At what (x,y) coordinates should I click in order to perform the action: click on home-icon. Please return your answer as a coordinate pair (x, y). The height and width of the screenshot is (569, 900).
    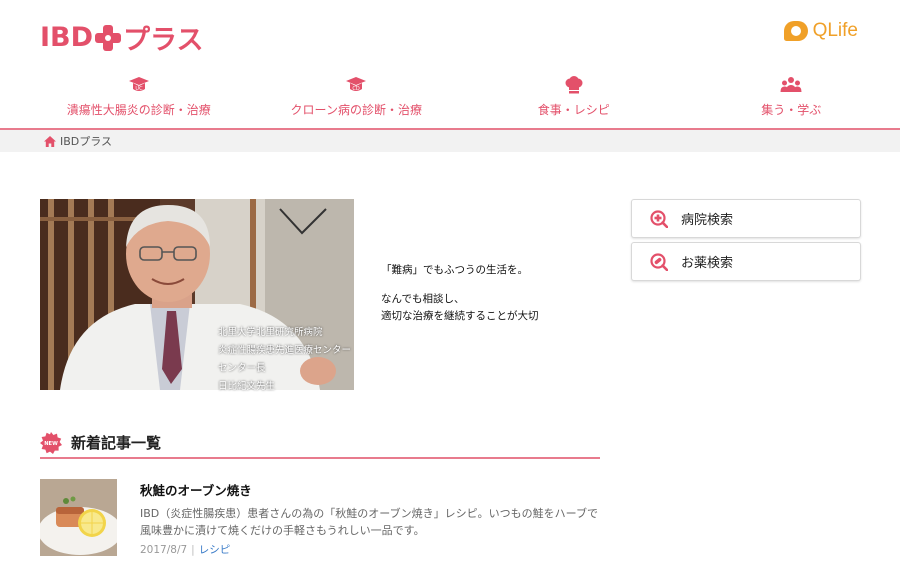
    Looking at the image, I should click on (50, 141).